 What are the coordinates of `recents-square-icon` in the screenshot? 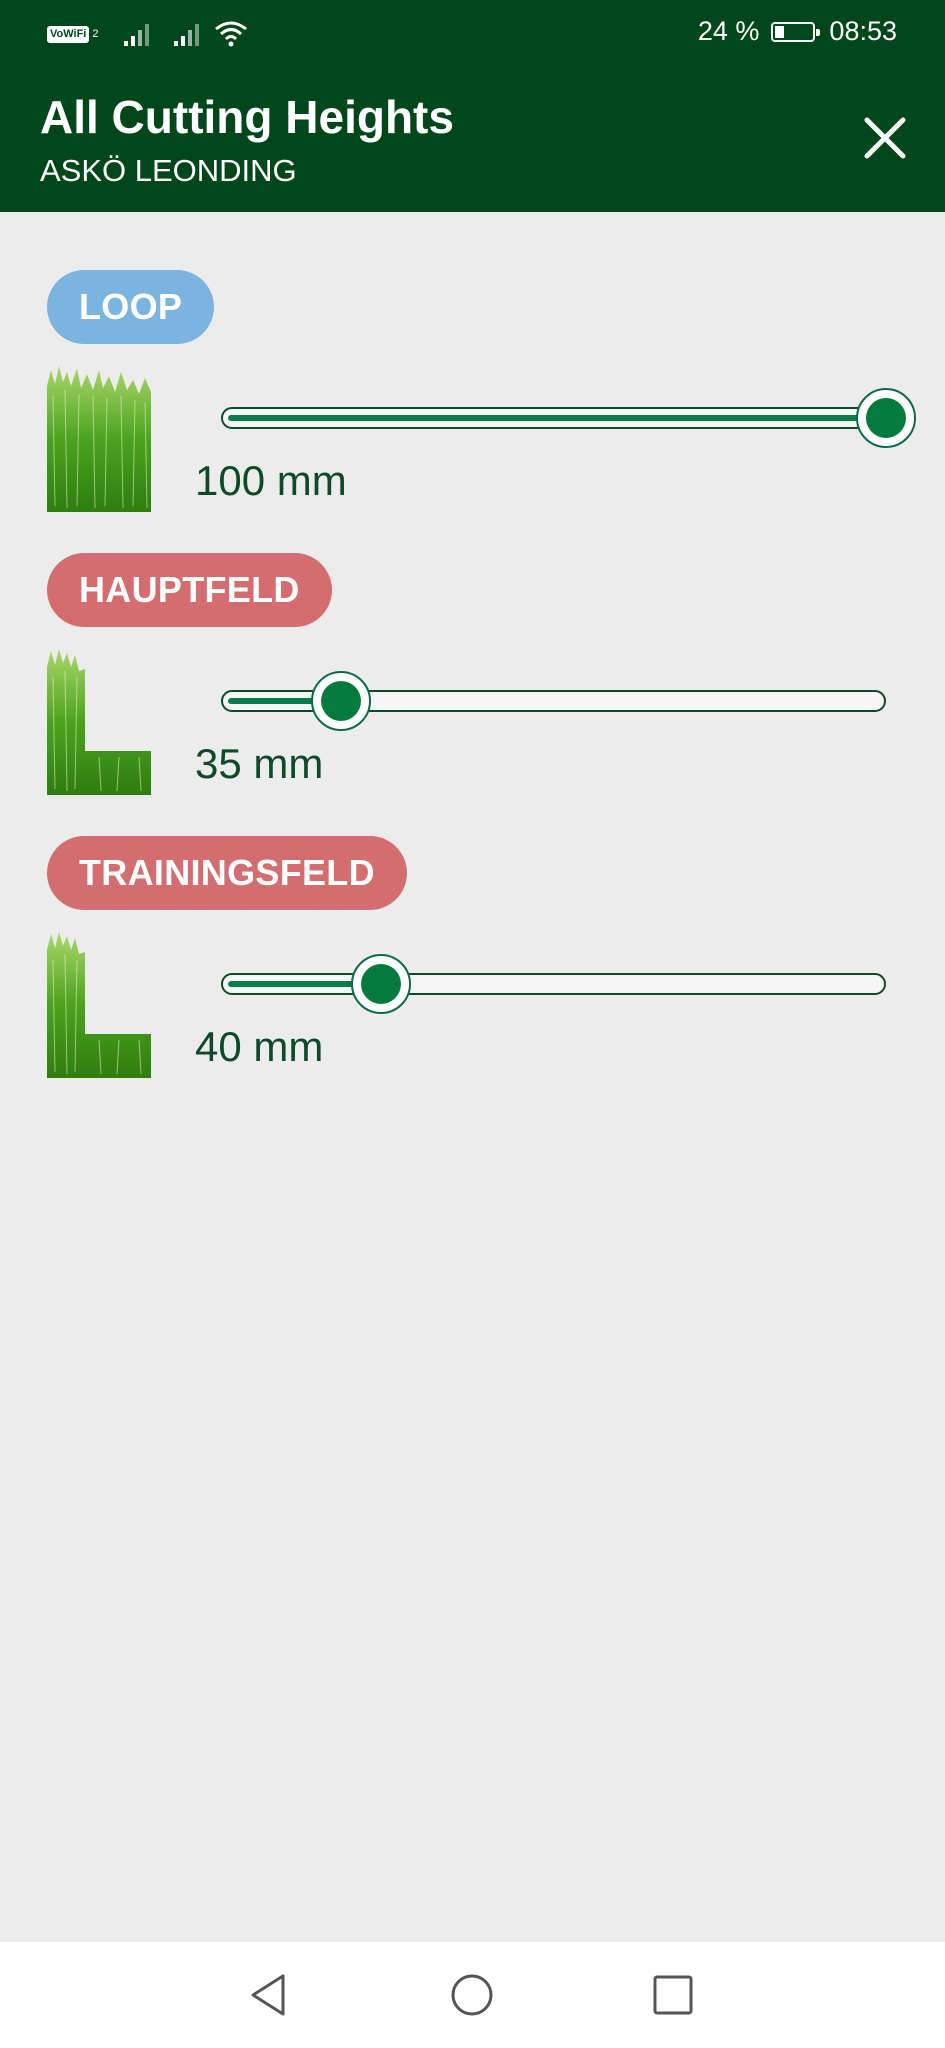 It's located at (673, 1995).